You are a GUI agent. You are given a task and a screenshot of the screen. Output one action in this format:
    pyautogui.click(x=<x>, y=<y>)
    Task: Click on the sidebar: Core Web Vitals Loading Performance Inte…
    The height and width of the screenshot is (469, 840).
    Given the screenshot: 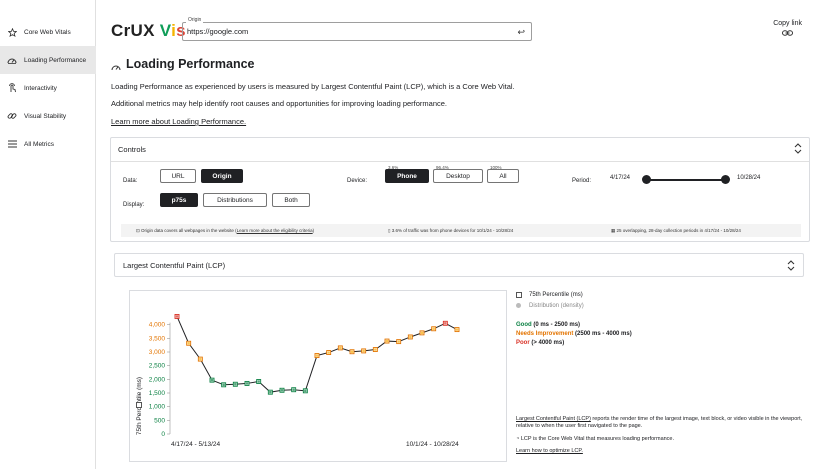 What is the action you would take?
    pyautogui.click(x=48, y=234)
    